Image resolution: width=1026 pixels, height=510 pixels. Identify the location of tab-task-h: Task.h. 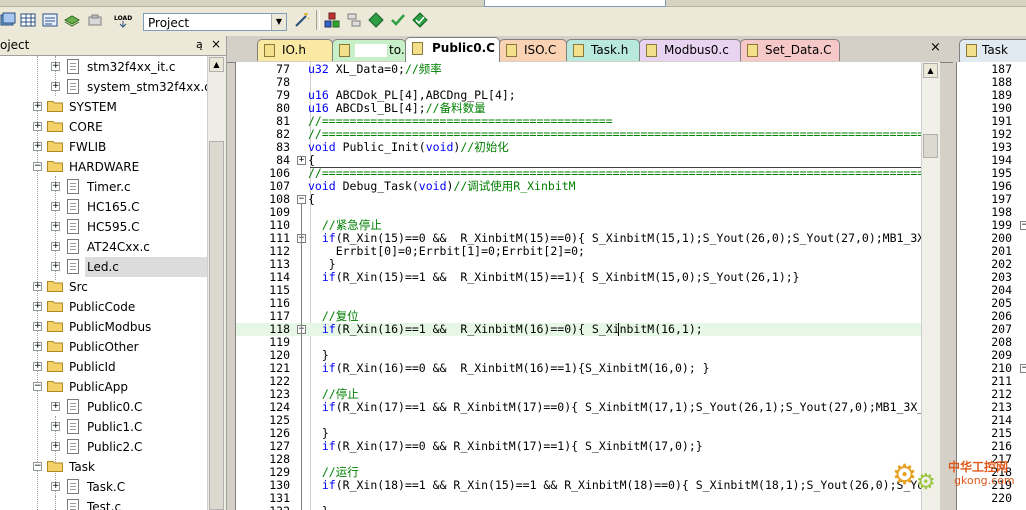
(603, 50).